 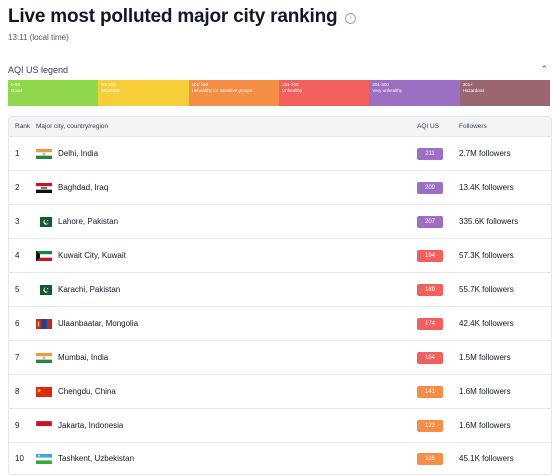 I want to click on city-name: Baghdad, Iraq, so click(x=83, y=187).